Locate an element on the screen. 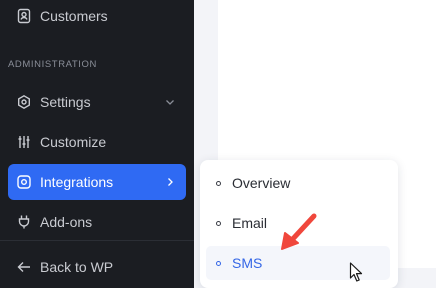  sidebar-item-customers: Customers is located at coordinates (97, 17).